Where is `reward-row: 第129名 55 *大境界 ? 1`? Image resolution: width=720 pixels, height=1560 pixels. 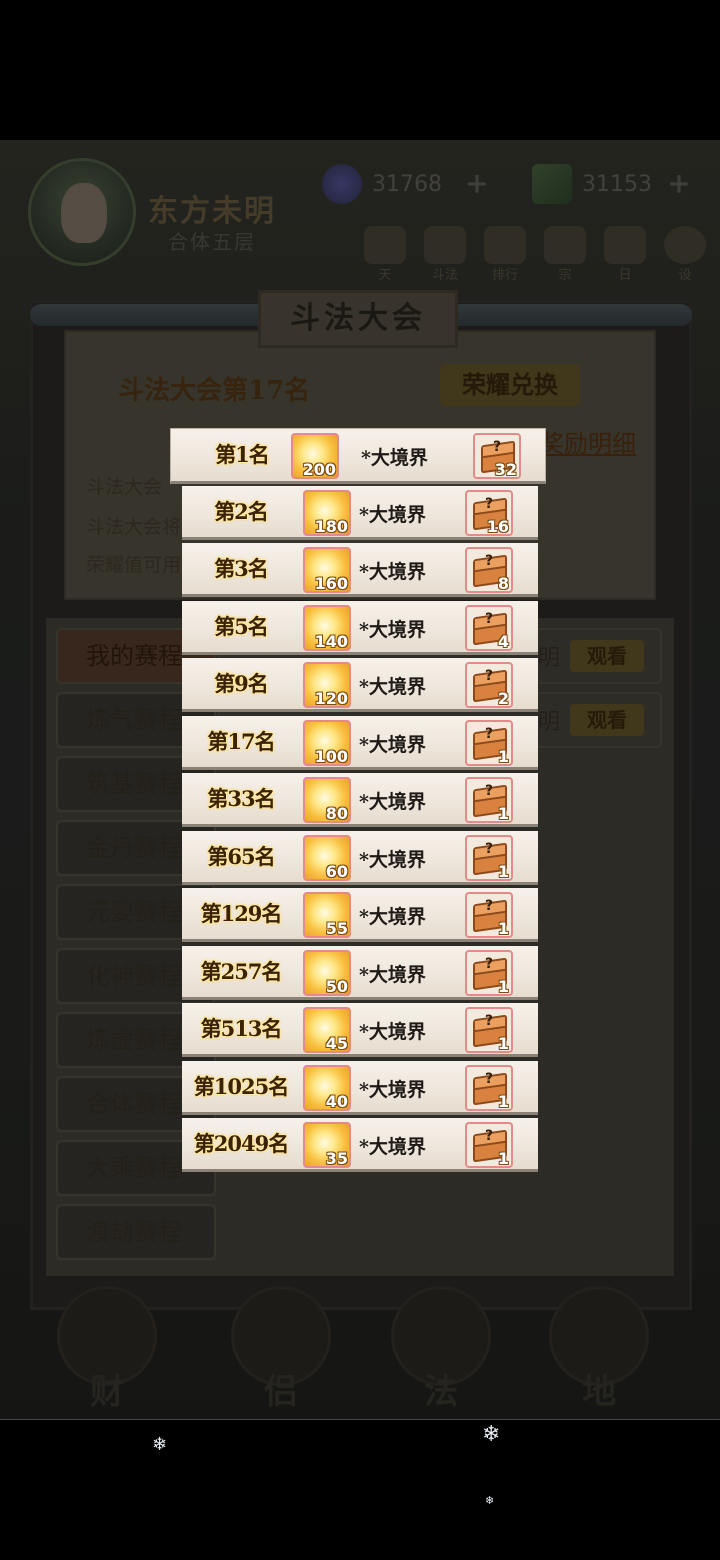
reward-row: 第129名 55 *大境界 ? 1 is located at coordinates (360, 915).